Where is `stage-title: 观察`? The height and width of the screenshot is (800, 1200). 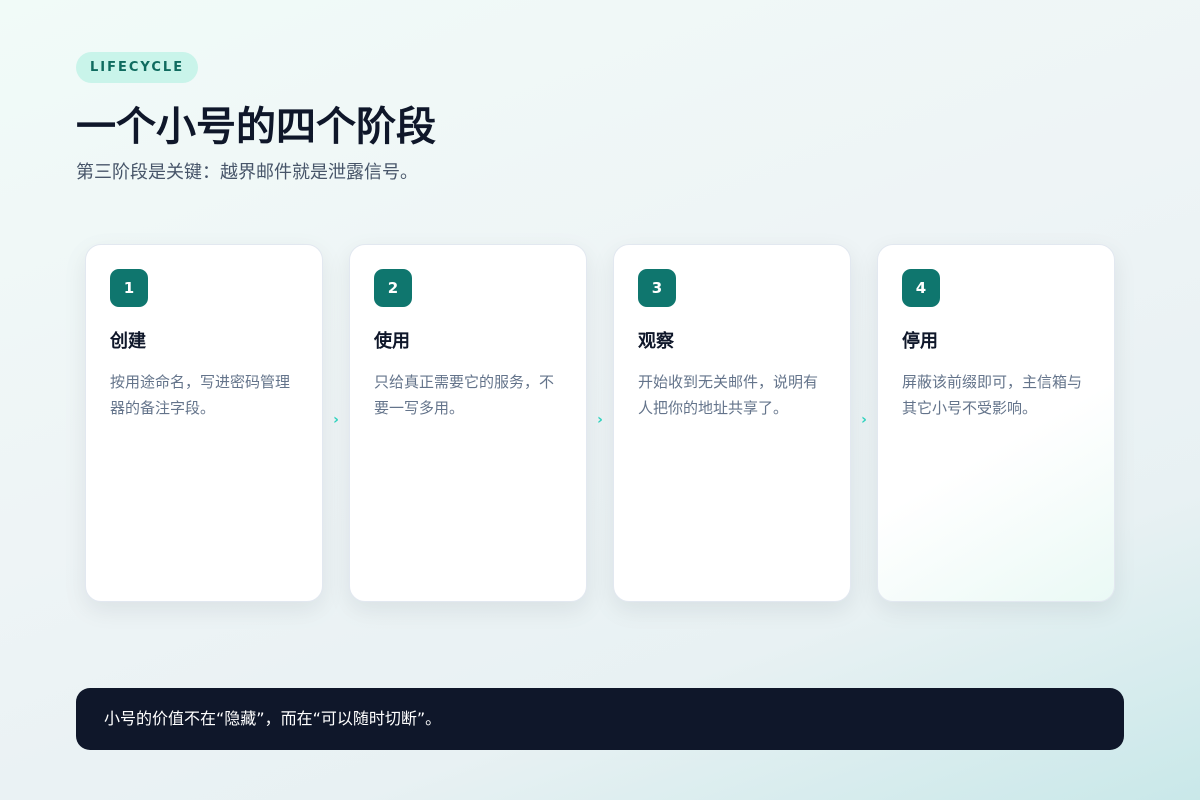 stage-title: 观察 is located at coordinates (656, 341).